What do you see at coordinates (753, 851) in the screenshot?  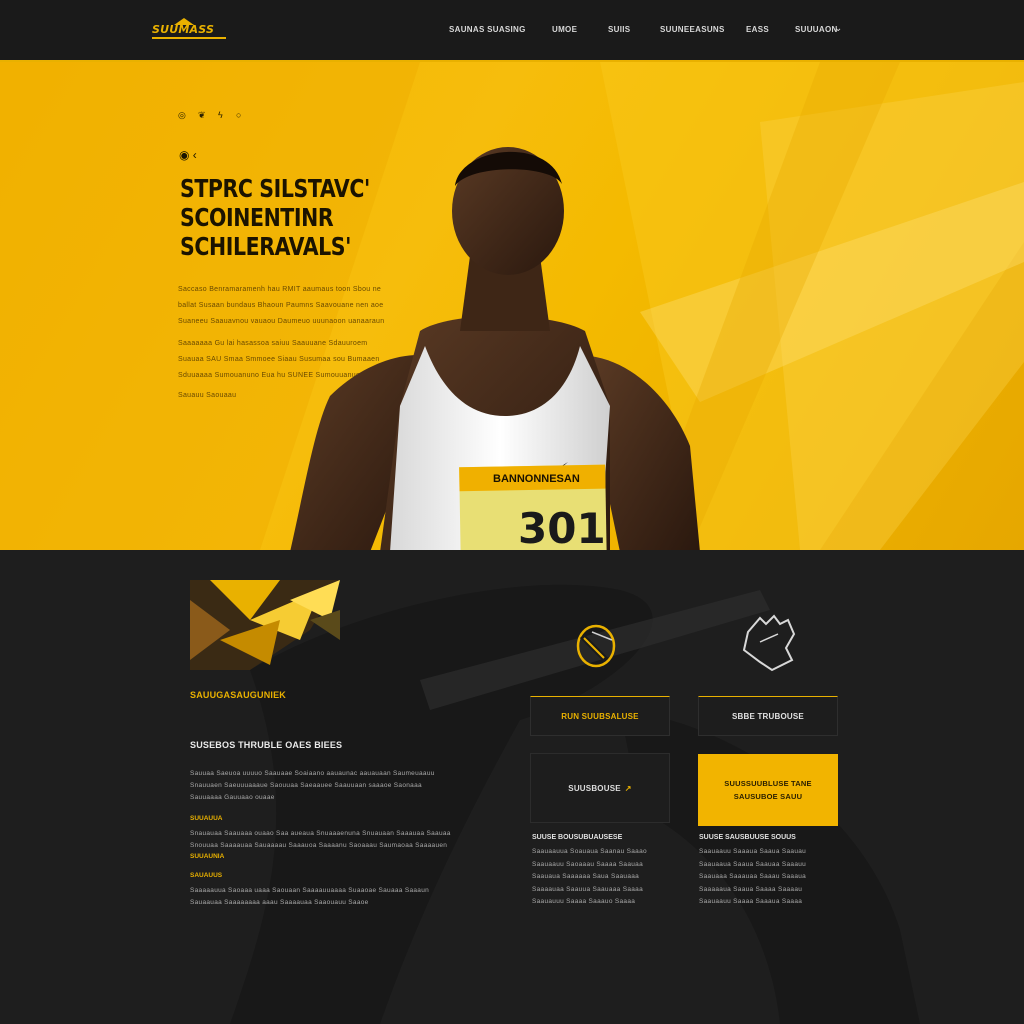 I see `column-line: Saauaauu Saaaua Saaua Saauau` at bounding box center [753, 851].